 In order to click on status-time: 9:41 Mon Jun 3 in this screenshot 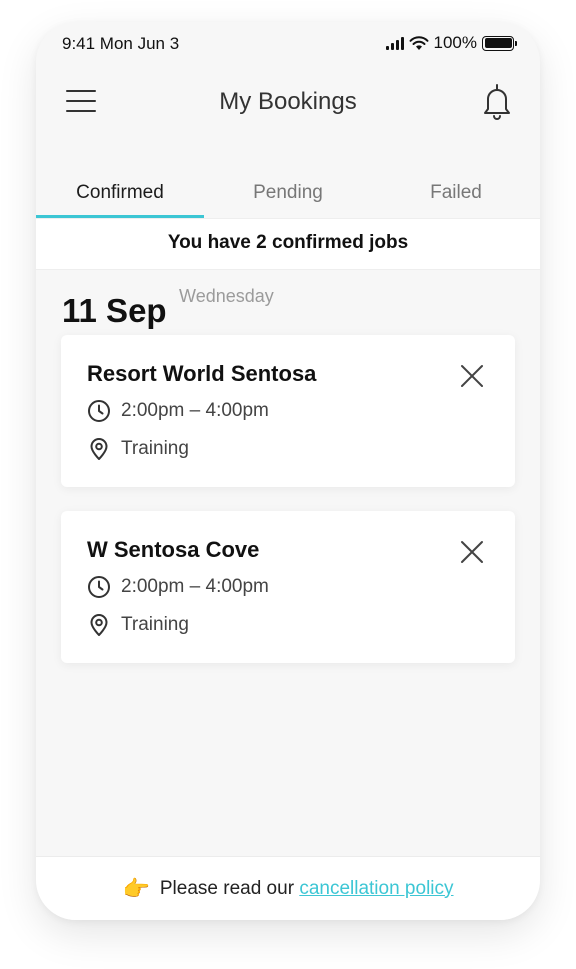, I will do `click(121, 43)`.